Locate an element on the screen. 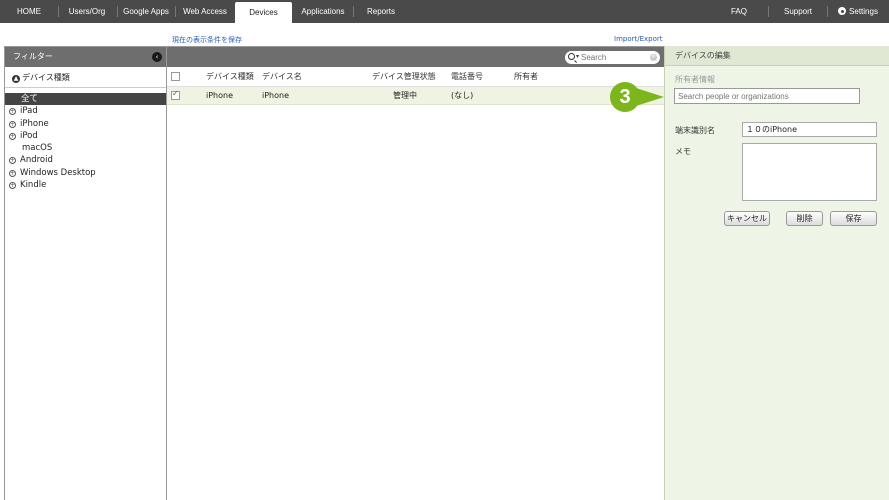 This screenshot has width=889, height=500. filter-item-ipad: + iPad is located at coordinates (85, 111).